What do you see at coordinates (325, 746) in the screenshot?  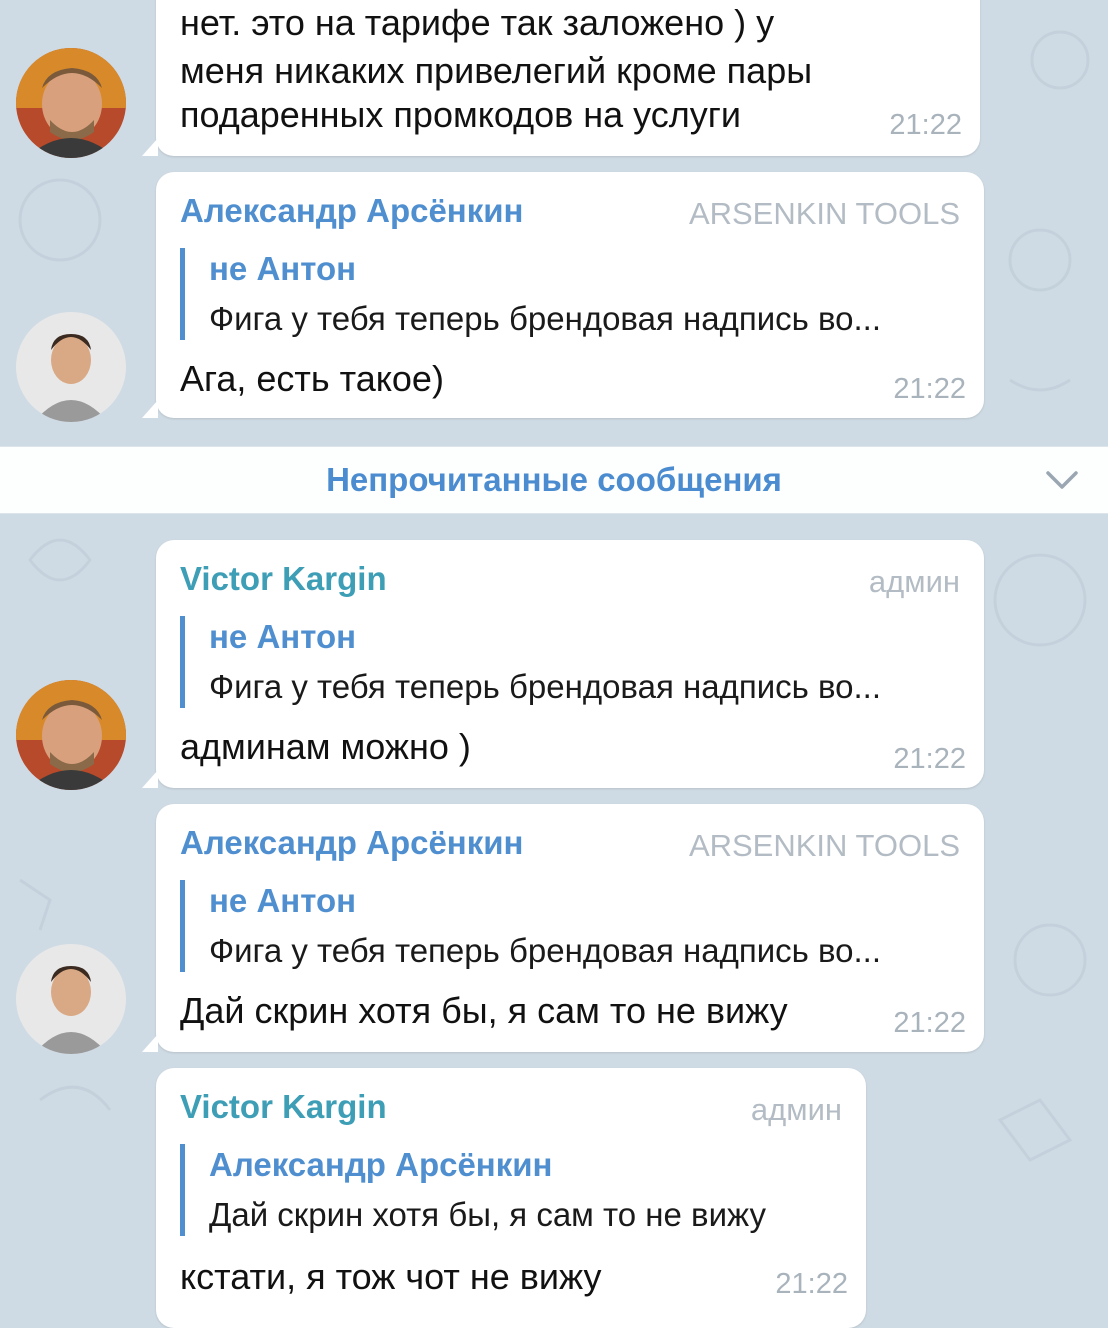 I see `message-text: админам можно )` at bounding box center [325, 746].